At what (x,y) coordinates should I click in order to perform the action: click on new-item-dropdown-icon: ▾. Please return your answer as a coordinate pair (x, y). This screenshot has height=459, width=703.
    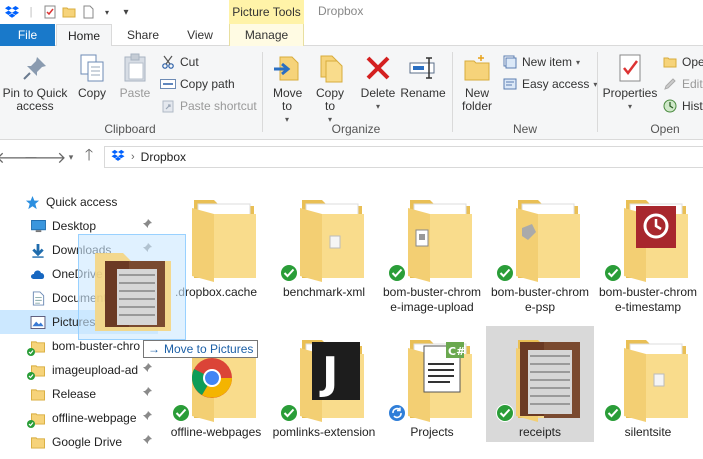
    Looking at the image, I should click on (578, 62).